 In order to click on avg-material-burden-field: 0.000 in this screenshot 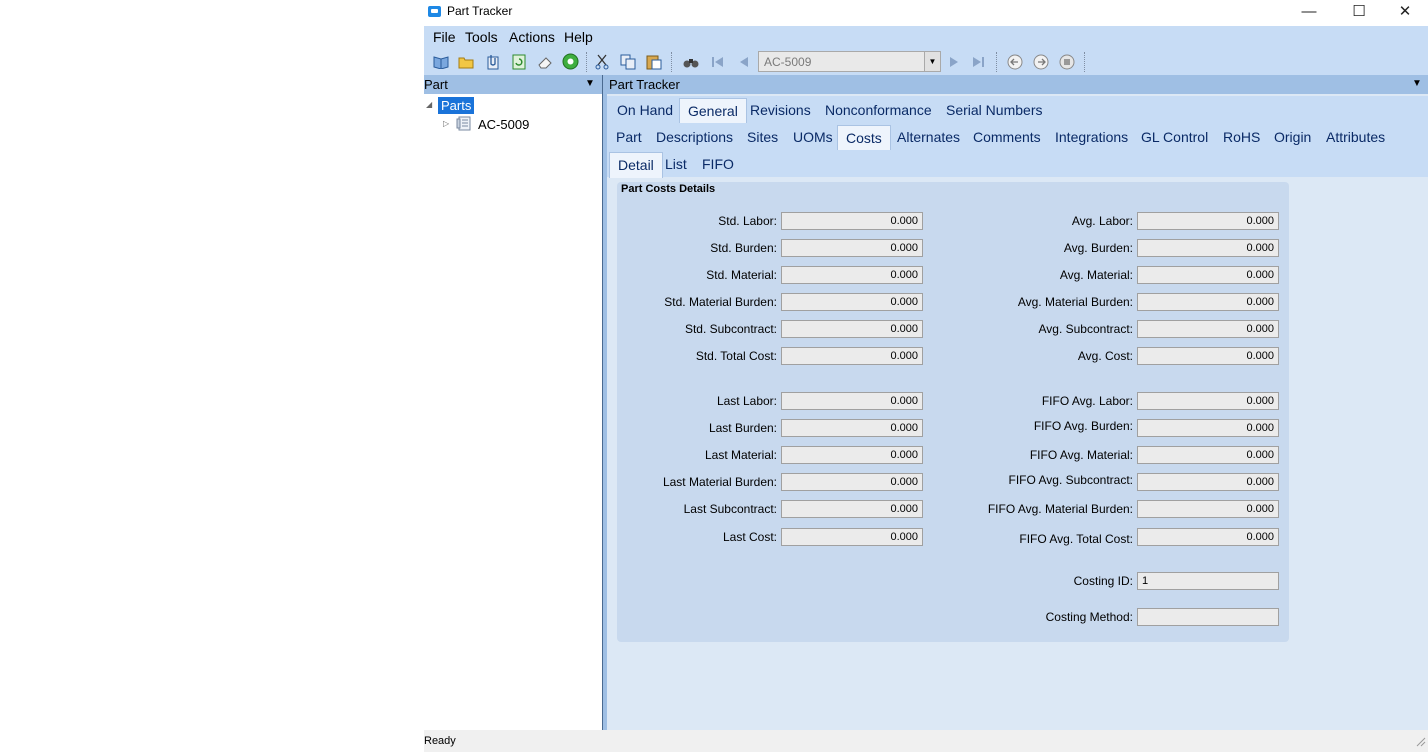, I will do `click(1208, 302)`.